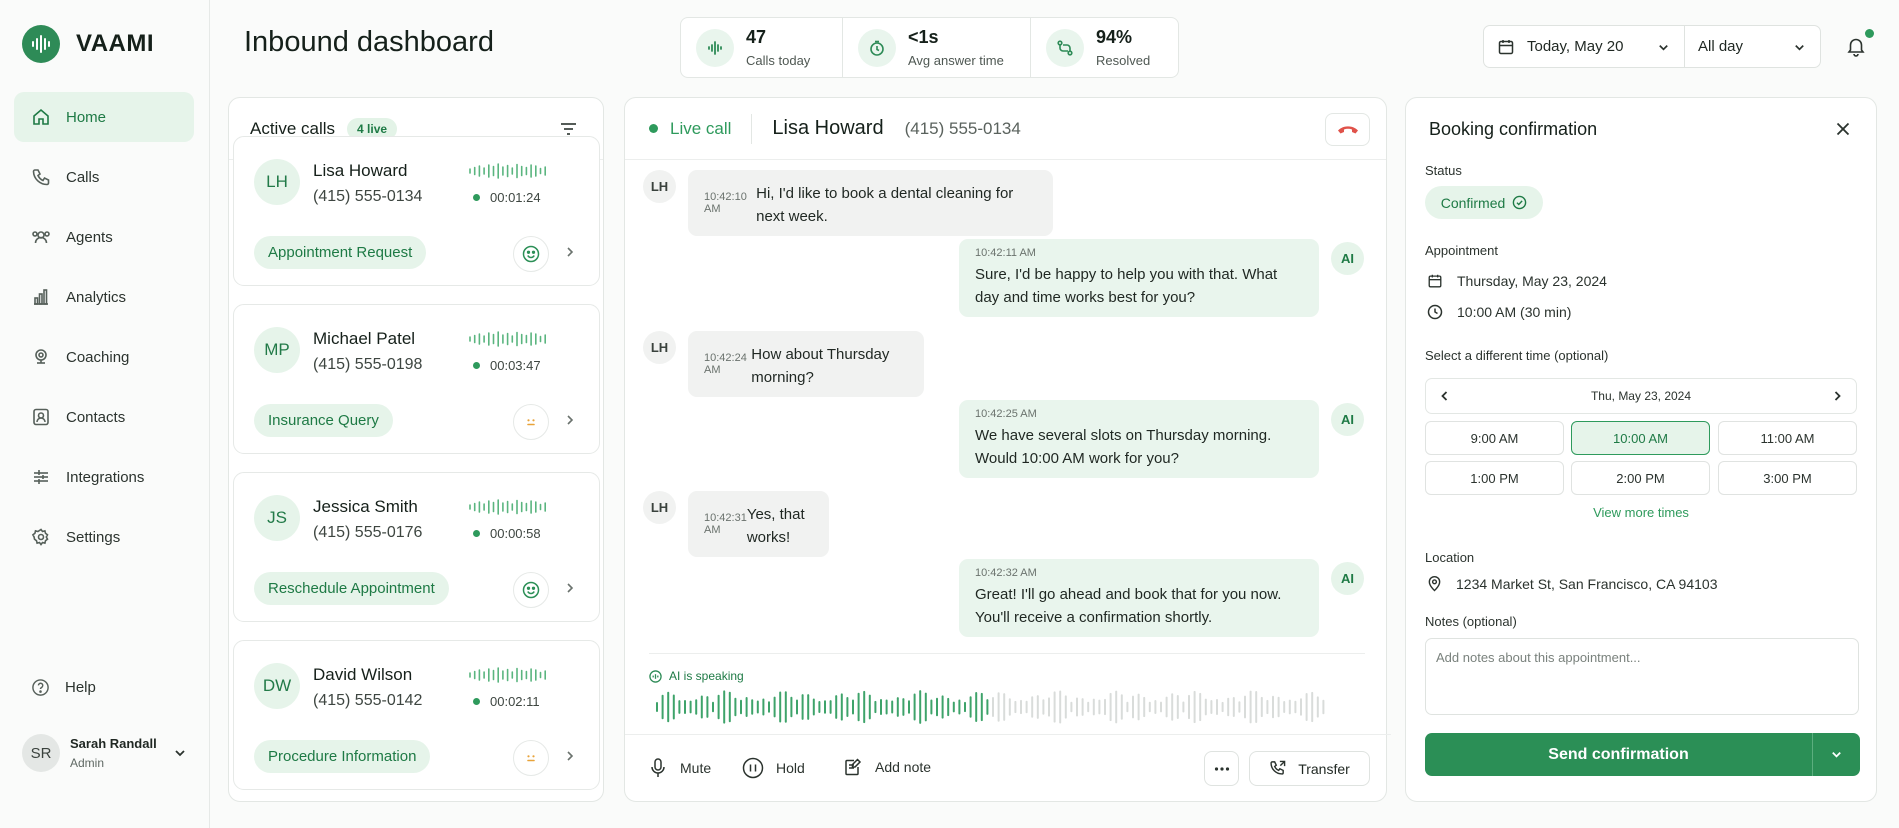 The height and width of the screenshot is (828, 1899). I want to click on time-slot: 3:00 PM, so click(1787, 478).